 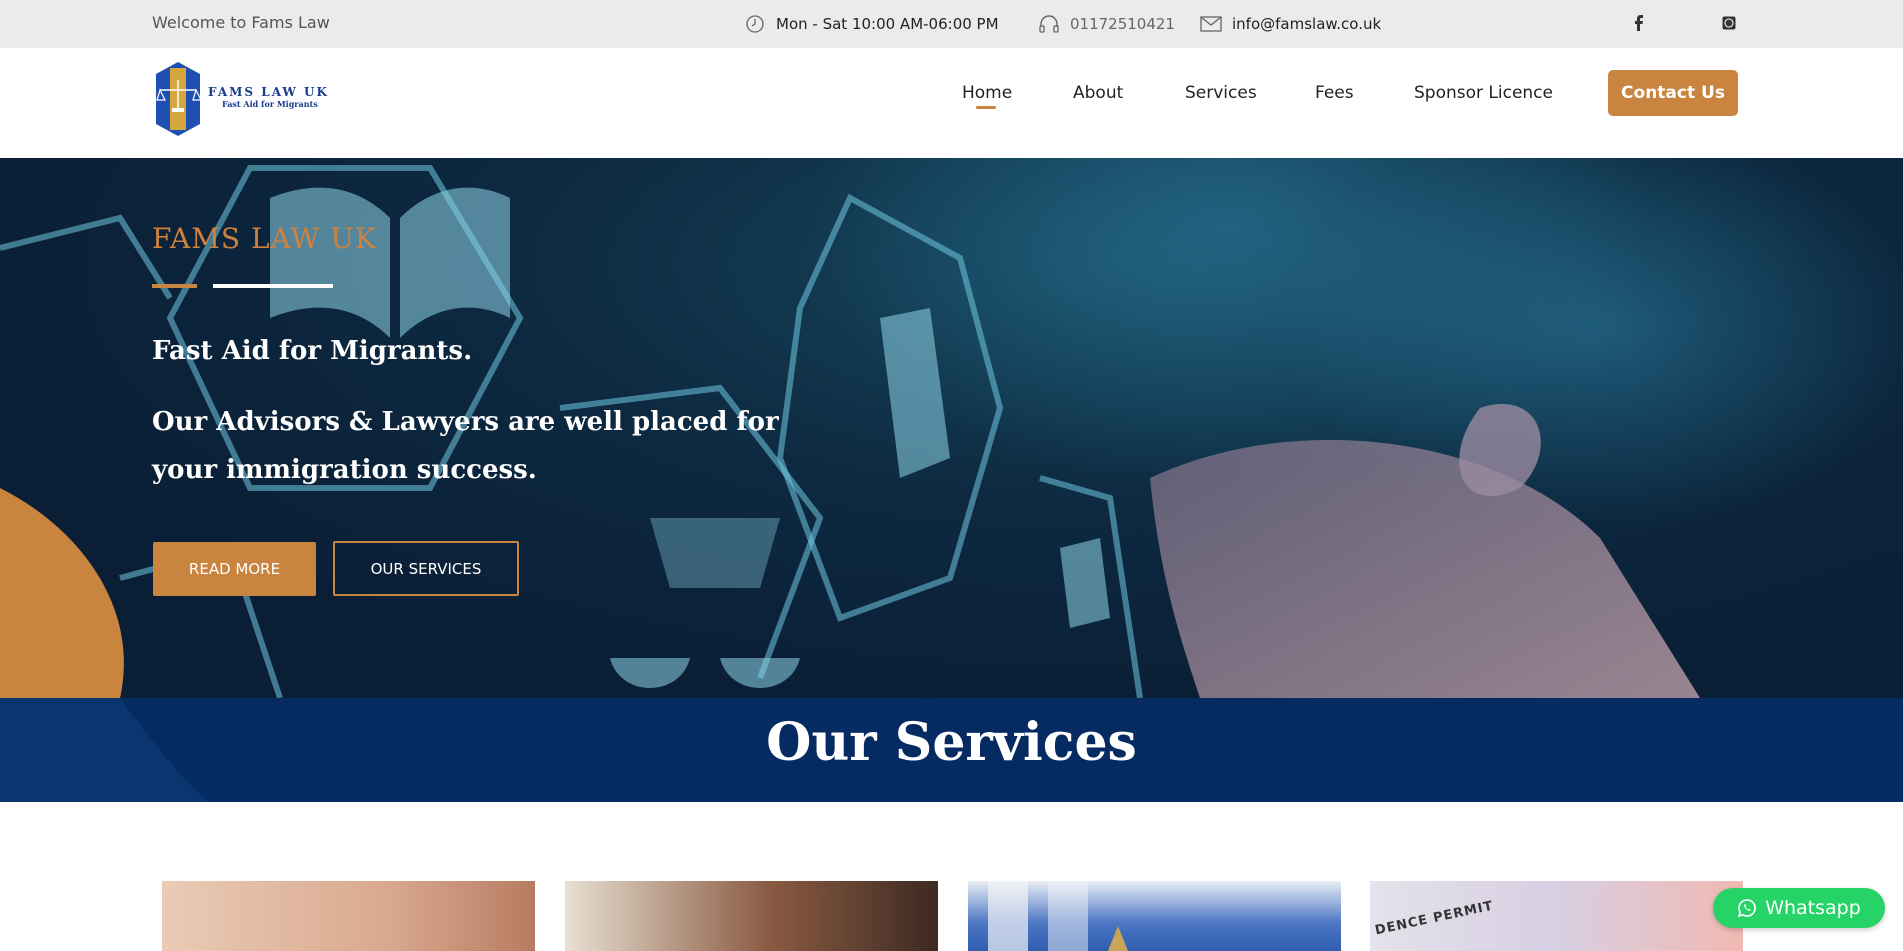 What do you see at coordinates (268, 92) in the screenshot?
I see `logo-title: FAMS LAW UK` at bounding box center [268, 92].